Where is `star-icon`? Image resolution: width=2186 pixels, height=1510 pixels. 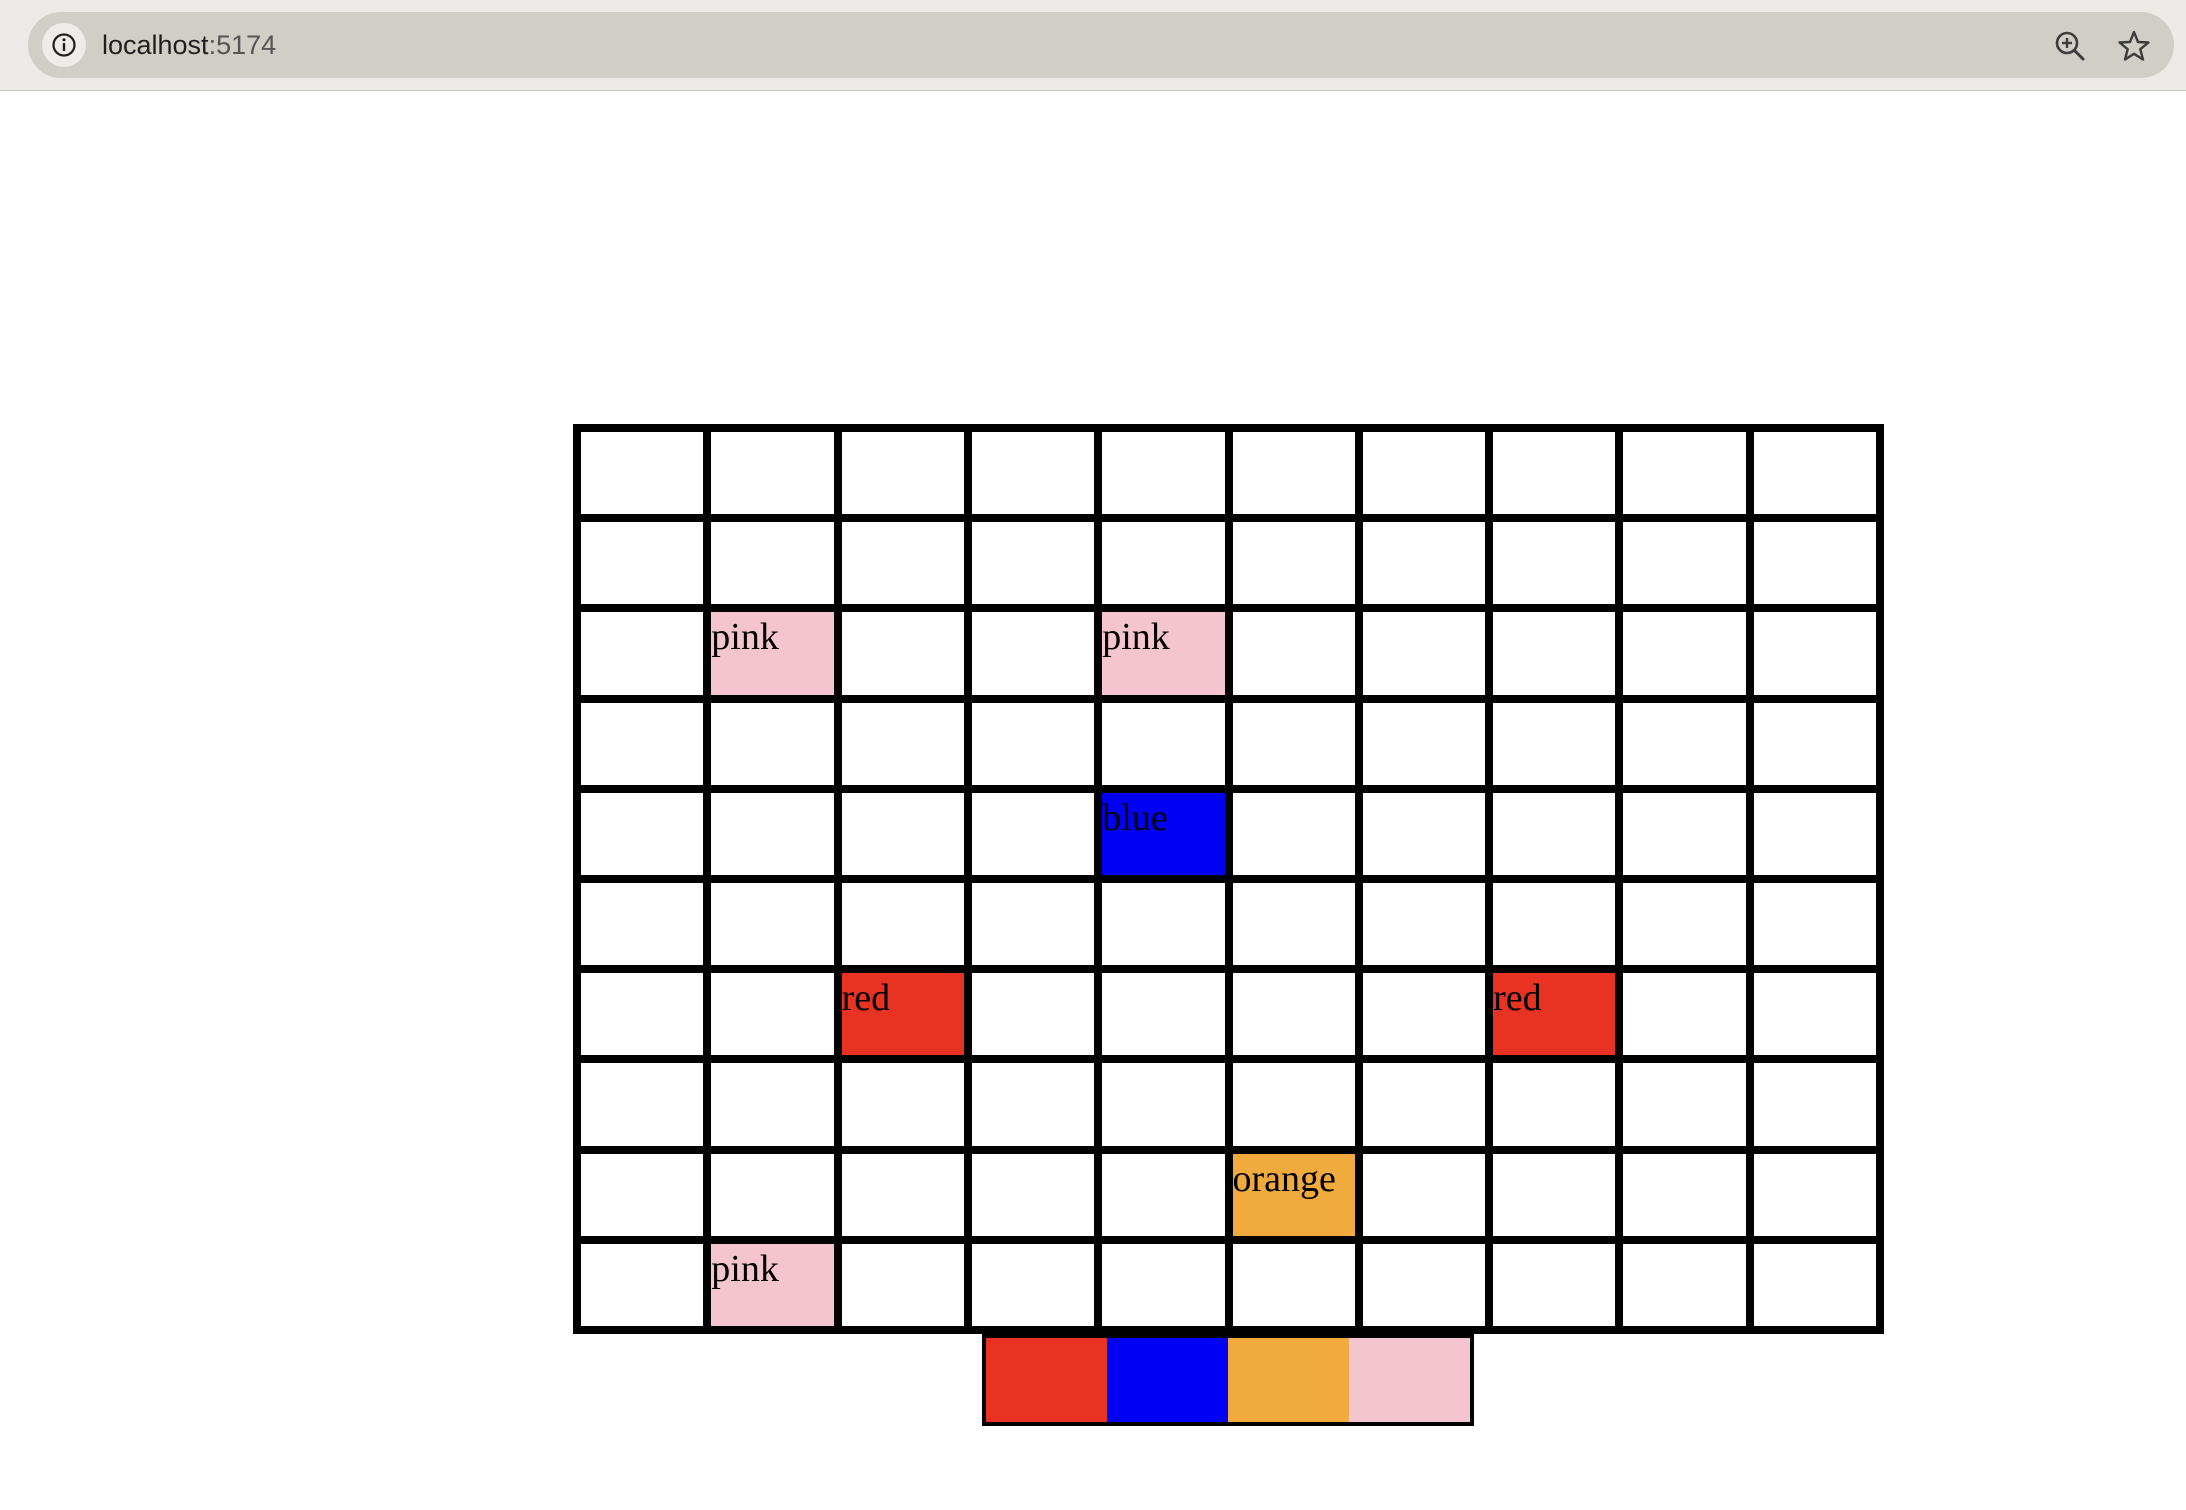
star-icon is located at coordinates (2134, 46).